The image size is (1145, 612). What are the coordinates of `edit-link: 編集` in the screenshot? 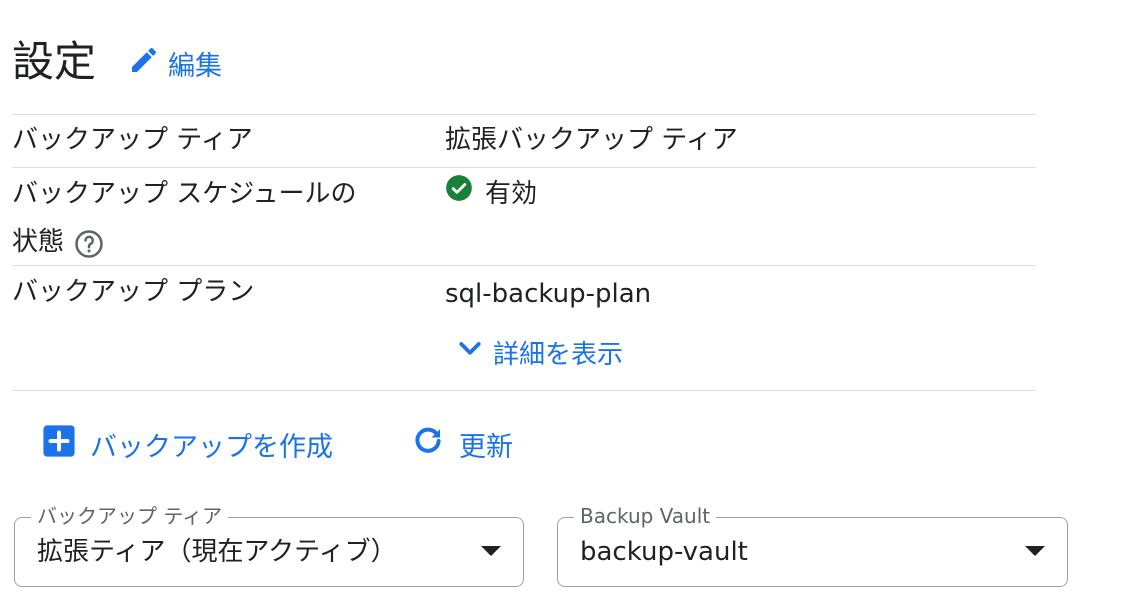 It's located at (175, 63).